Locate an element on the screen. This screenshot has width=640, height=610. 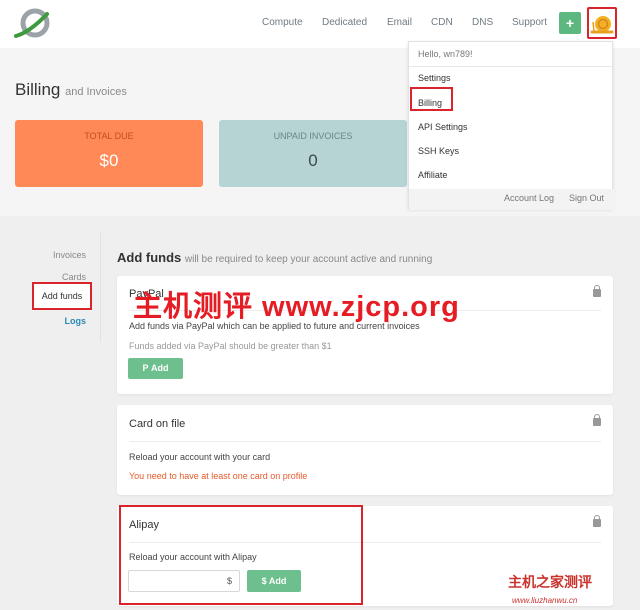
snail-avatar-icon is located at coordinates (602, 25).